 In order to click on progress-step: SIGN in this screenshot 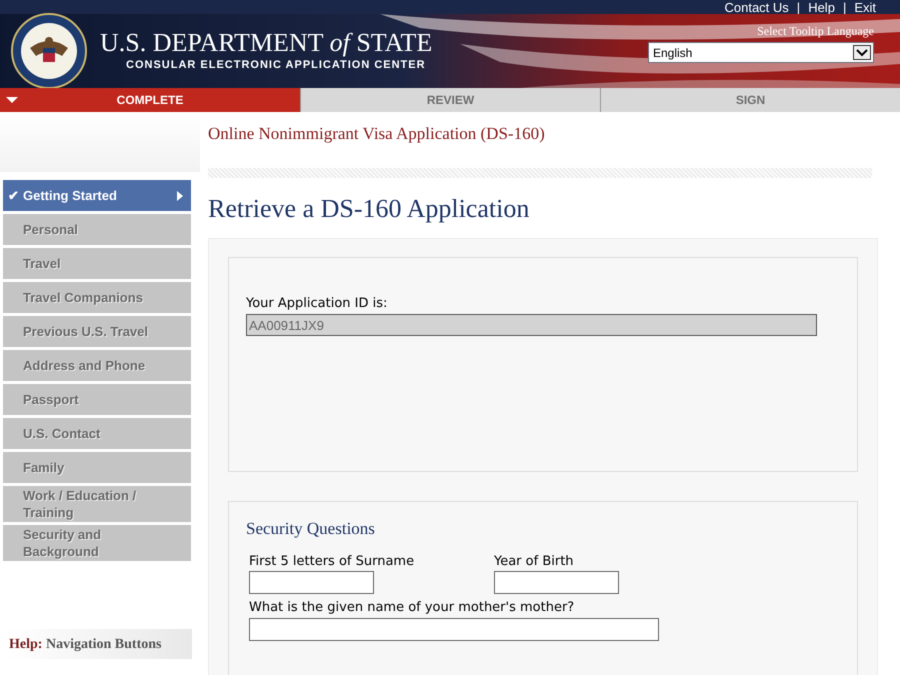, I will do `click(750, 100)`.